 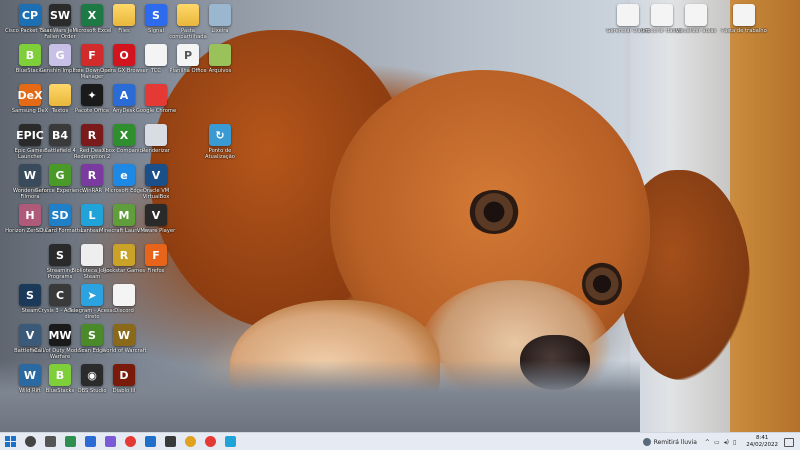 I want to click on notification-icon, so click(x=789, y=442).